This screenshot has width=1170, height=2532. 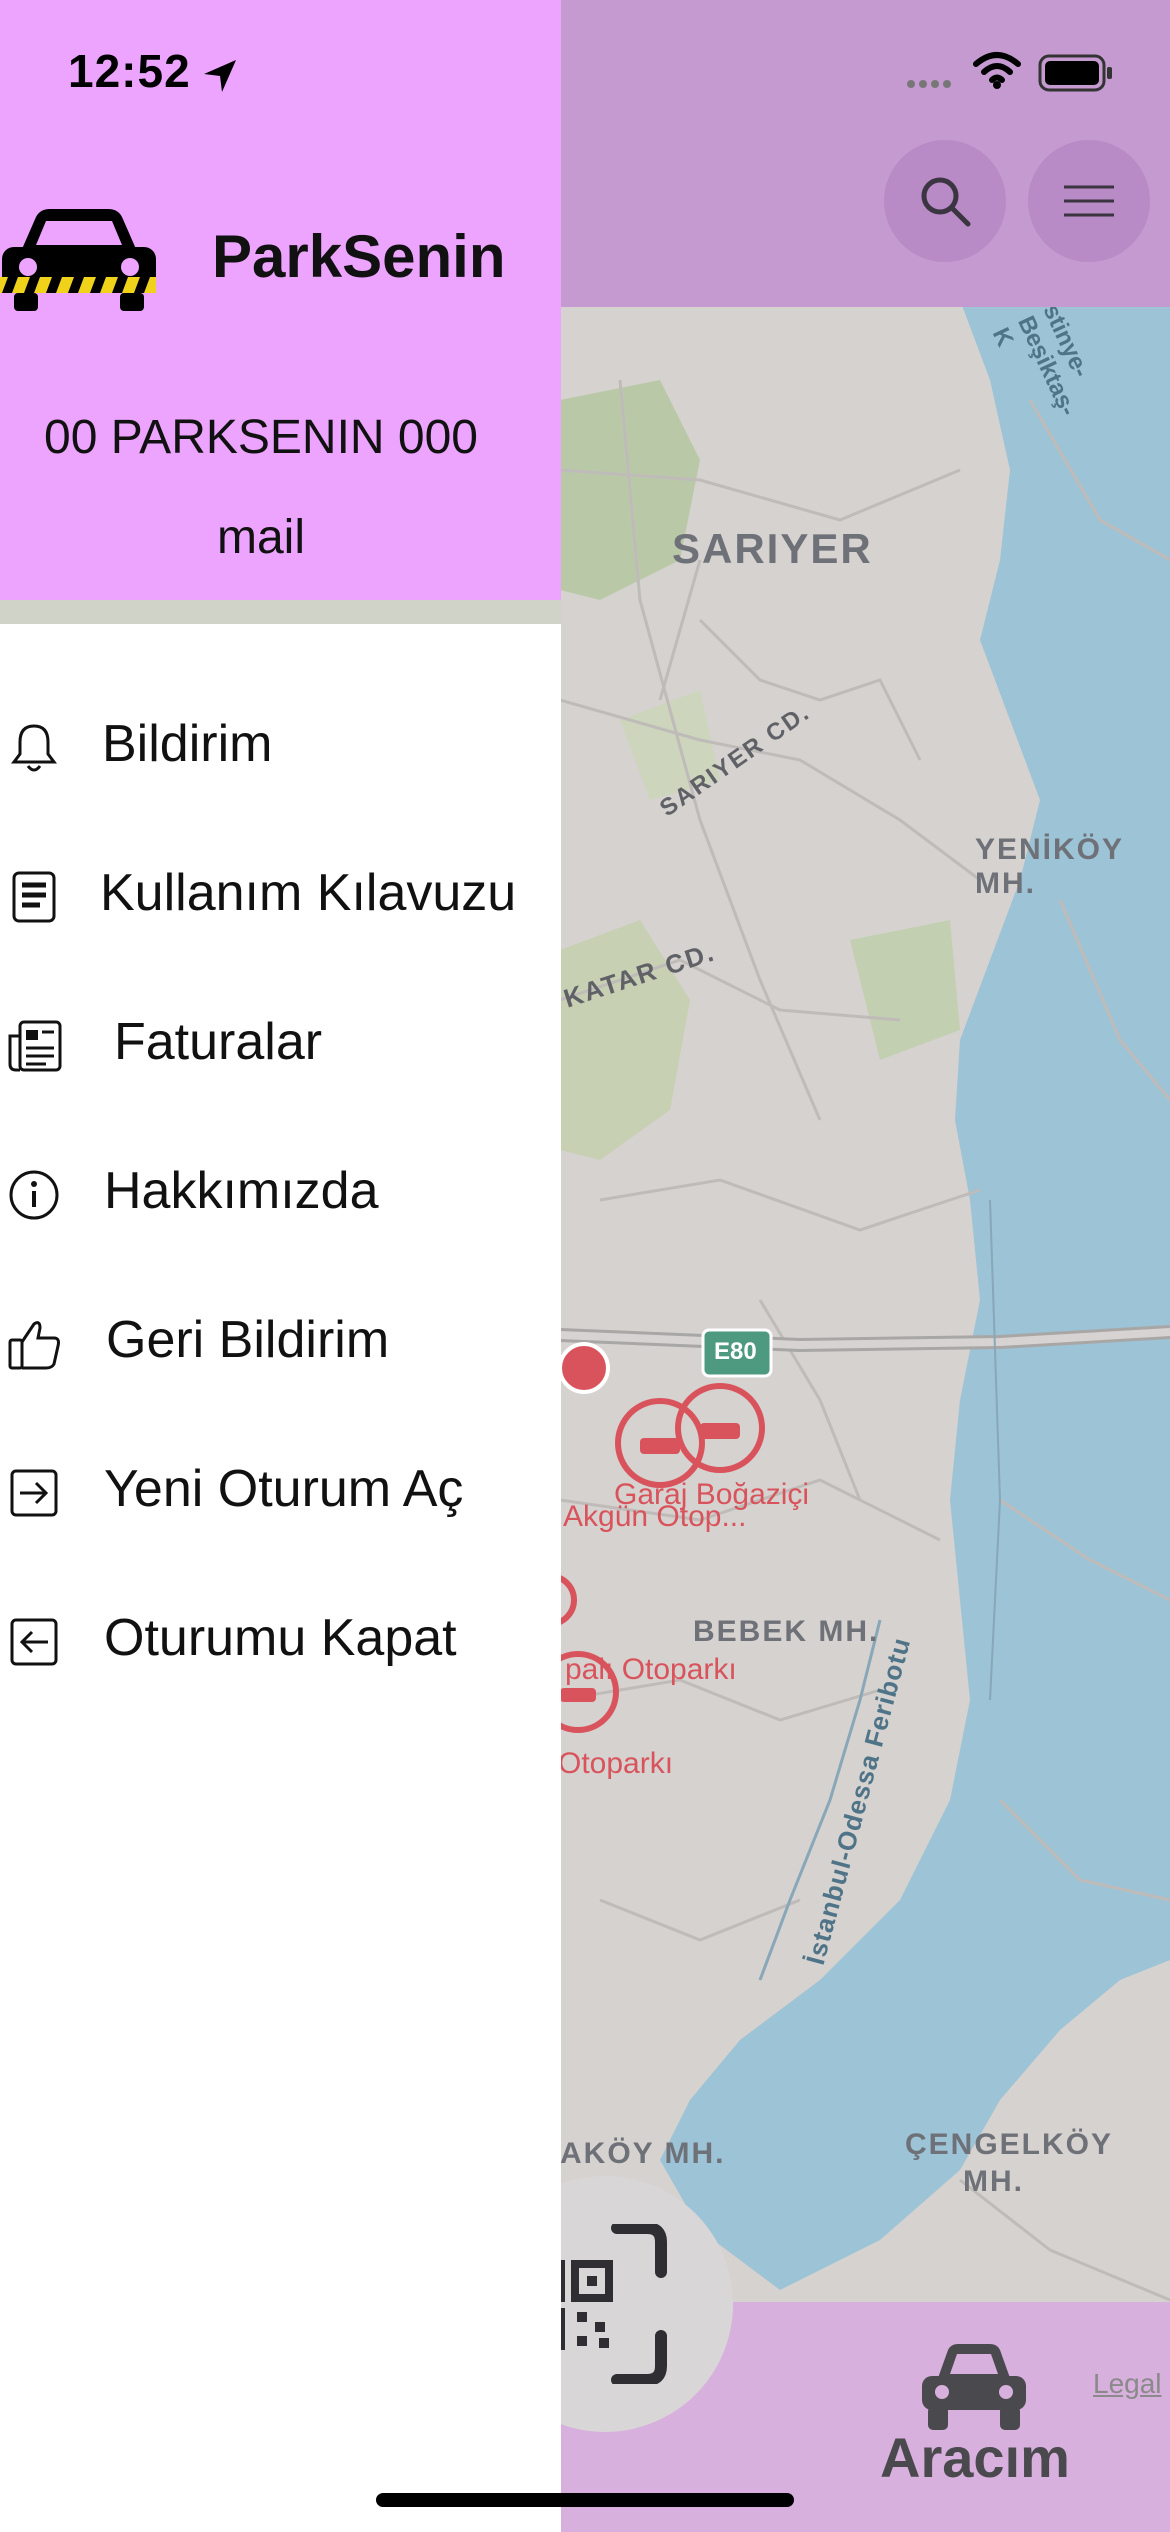 I want to click on location-marker, so click(x=584, y=1368).